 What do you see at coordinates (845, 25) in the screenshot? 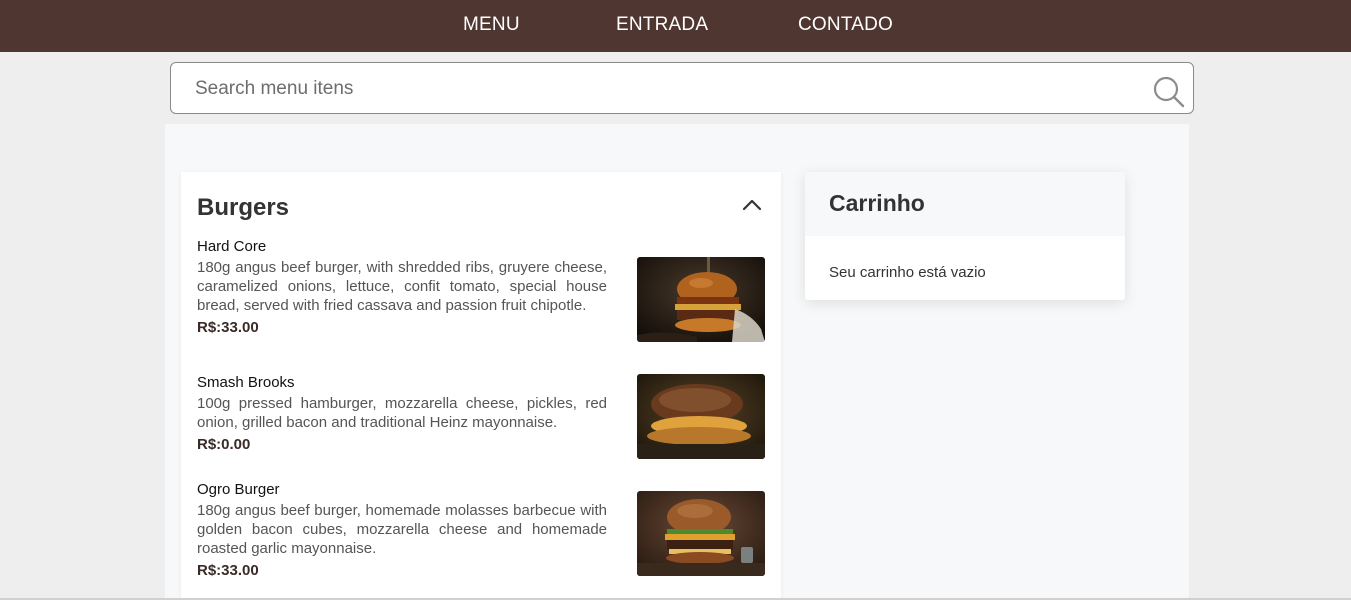
I see `nav-link-contato: CONTADO` at bounding box center [845, 25].